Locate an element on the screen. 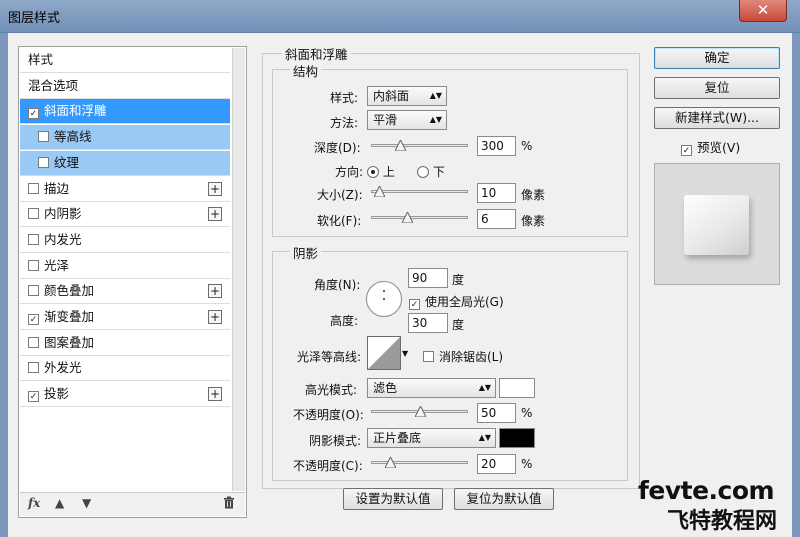  style-list-item: ✓ 投影 + is located at coordinates (125, 395).